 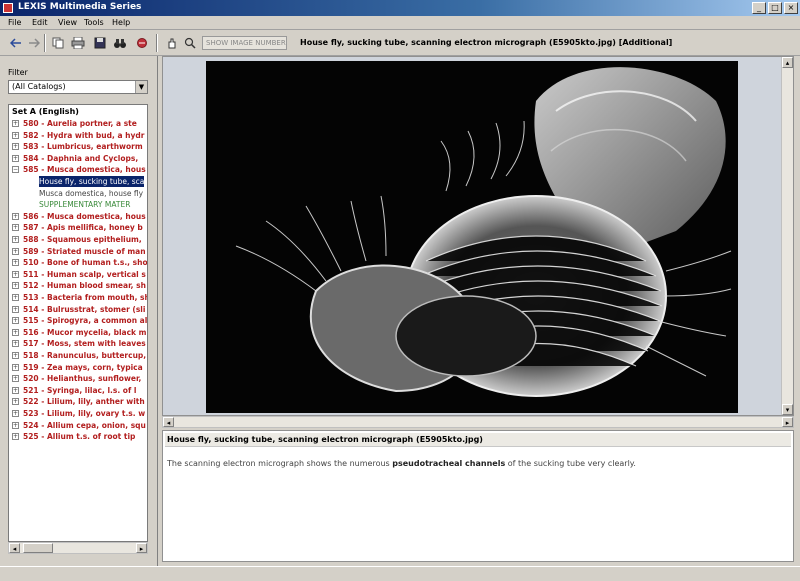 I want to click on close-button: ×, so click(x=791, y=8).